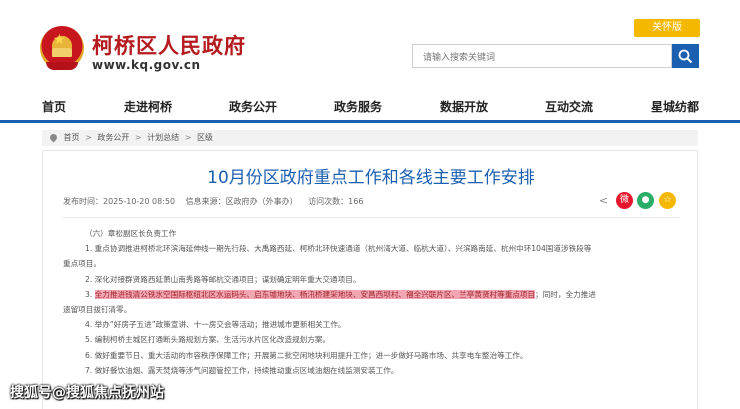  Describe the element at coordinates (605, 200) in the screenshot. I see `share-icon: <` at that location.